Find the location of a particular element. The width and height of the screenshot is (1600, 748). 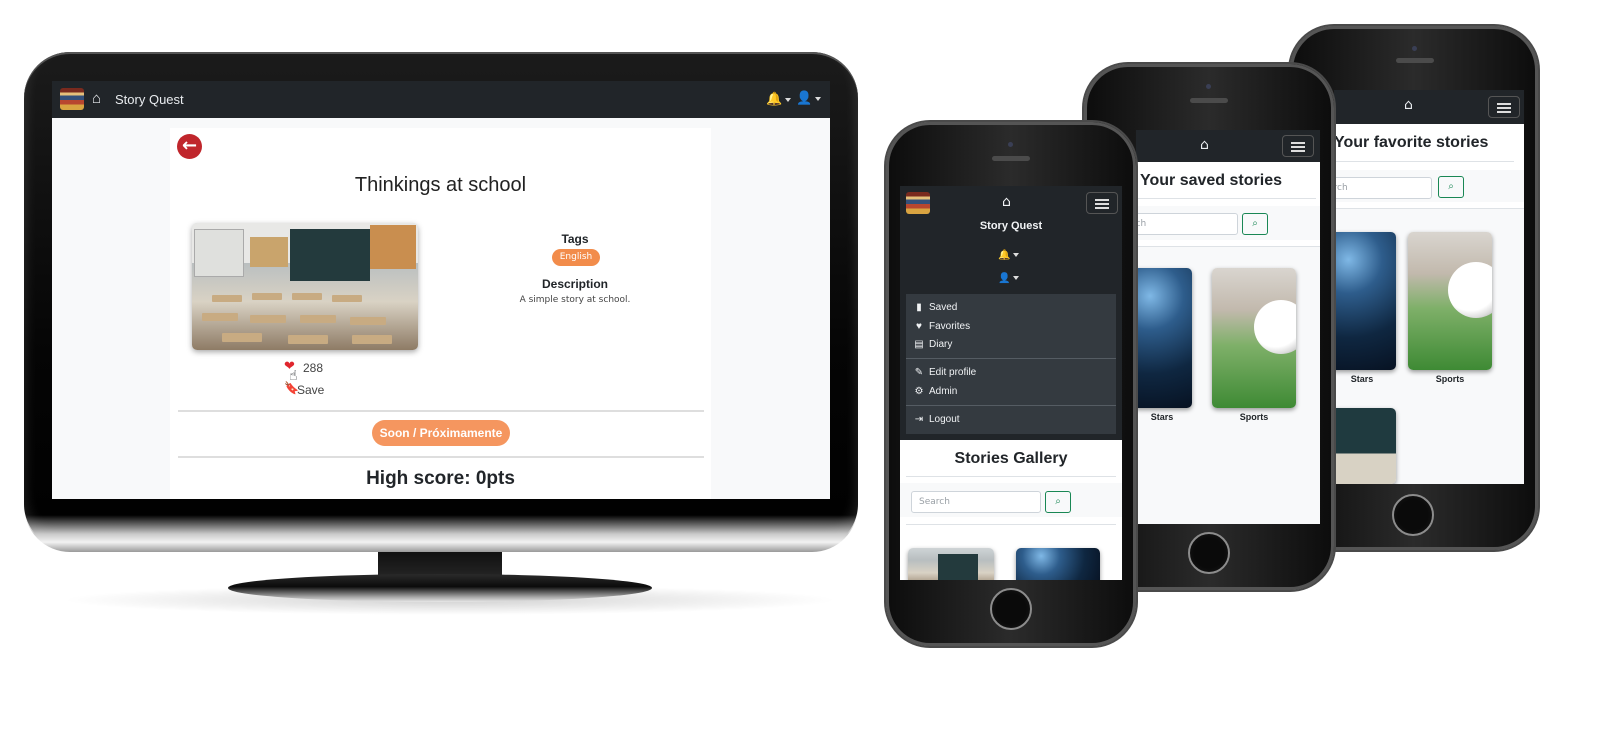

menu-item-saved: ▮ Saved is located at coordinates (935, 307).